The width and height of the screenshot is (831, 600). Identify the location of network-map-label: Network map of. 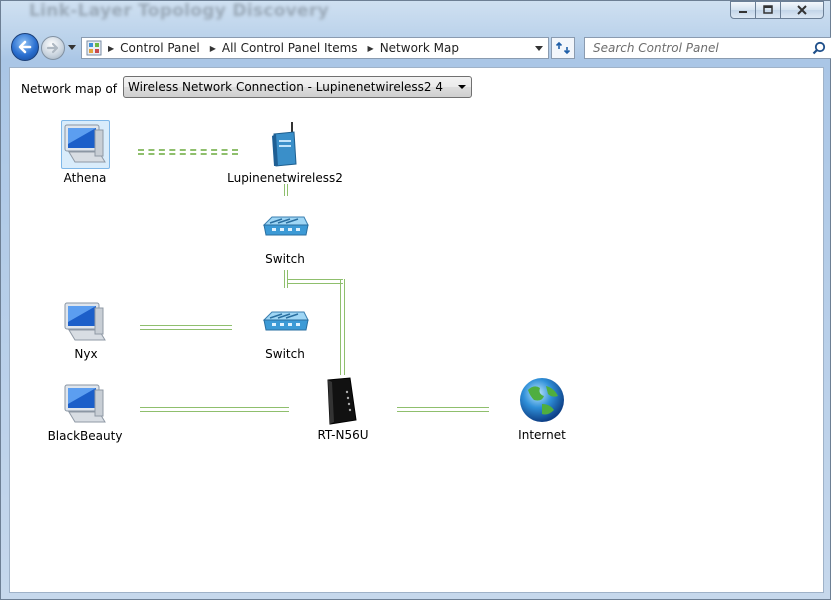
(69, 89).